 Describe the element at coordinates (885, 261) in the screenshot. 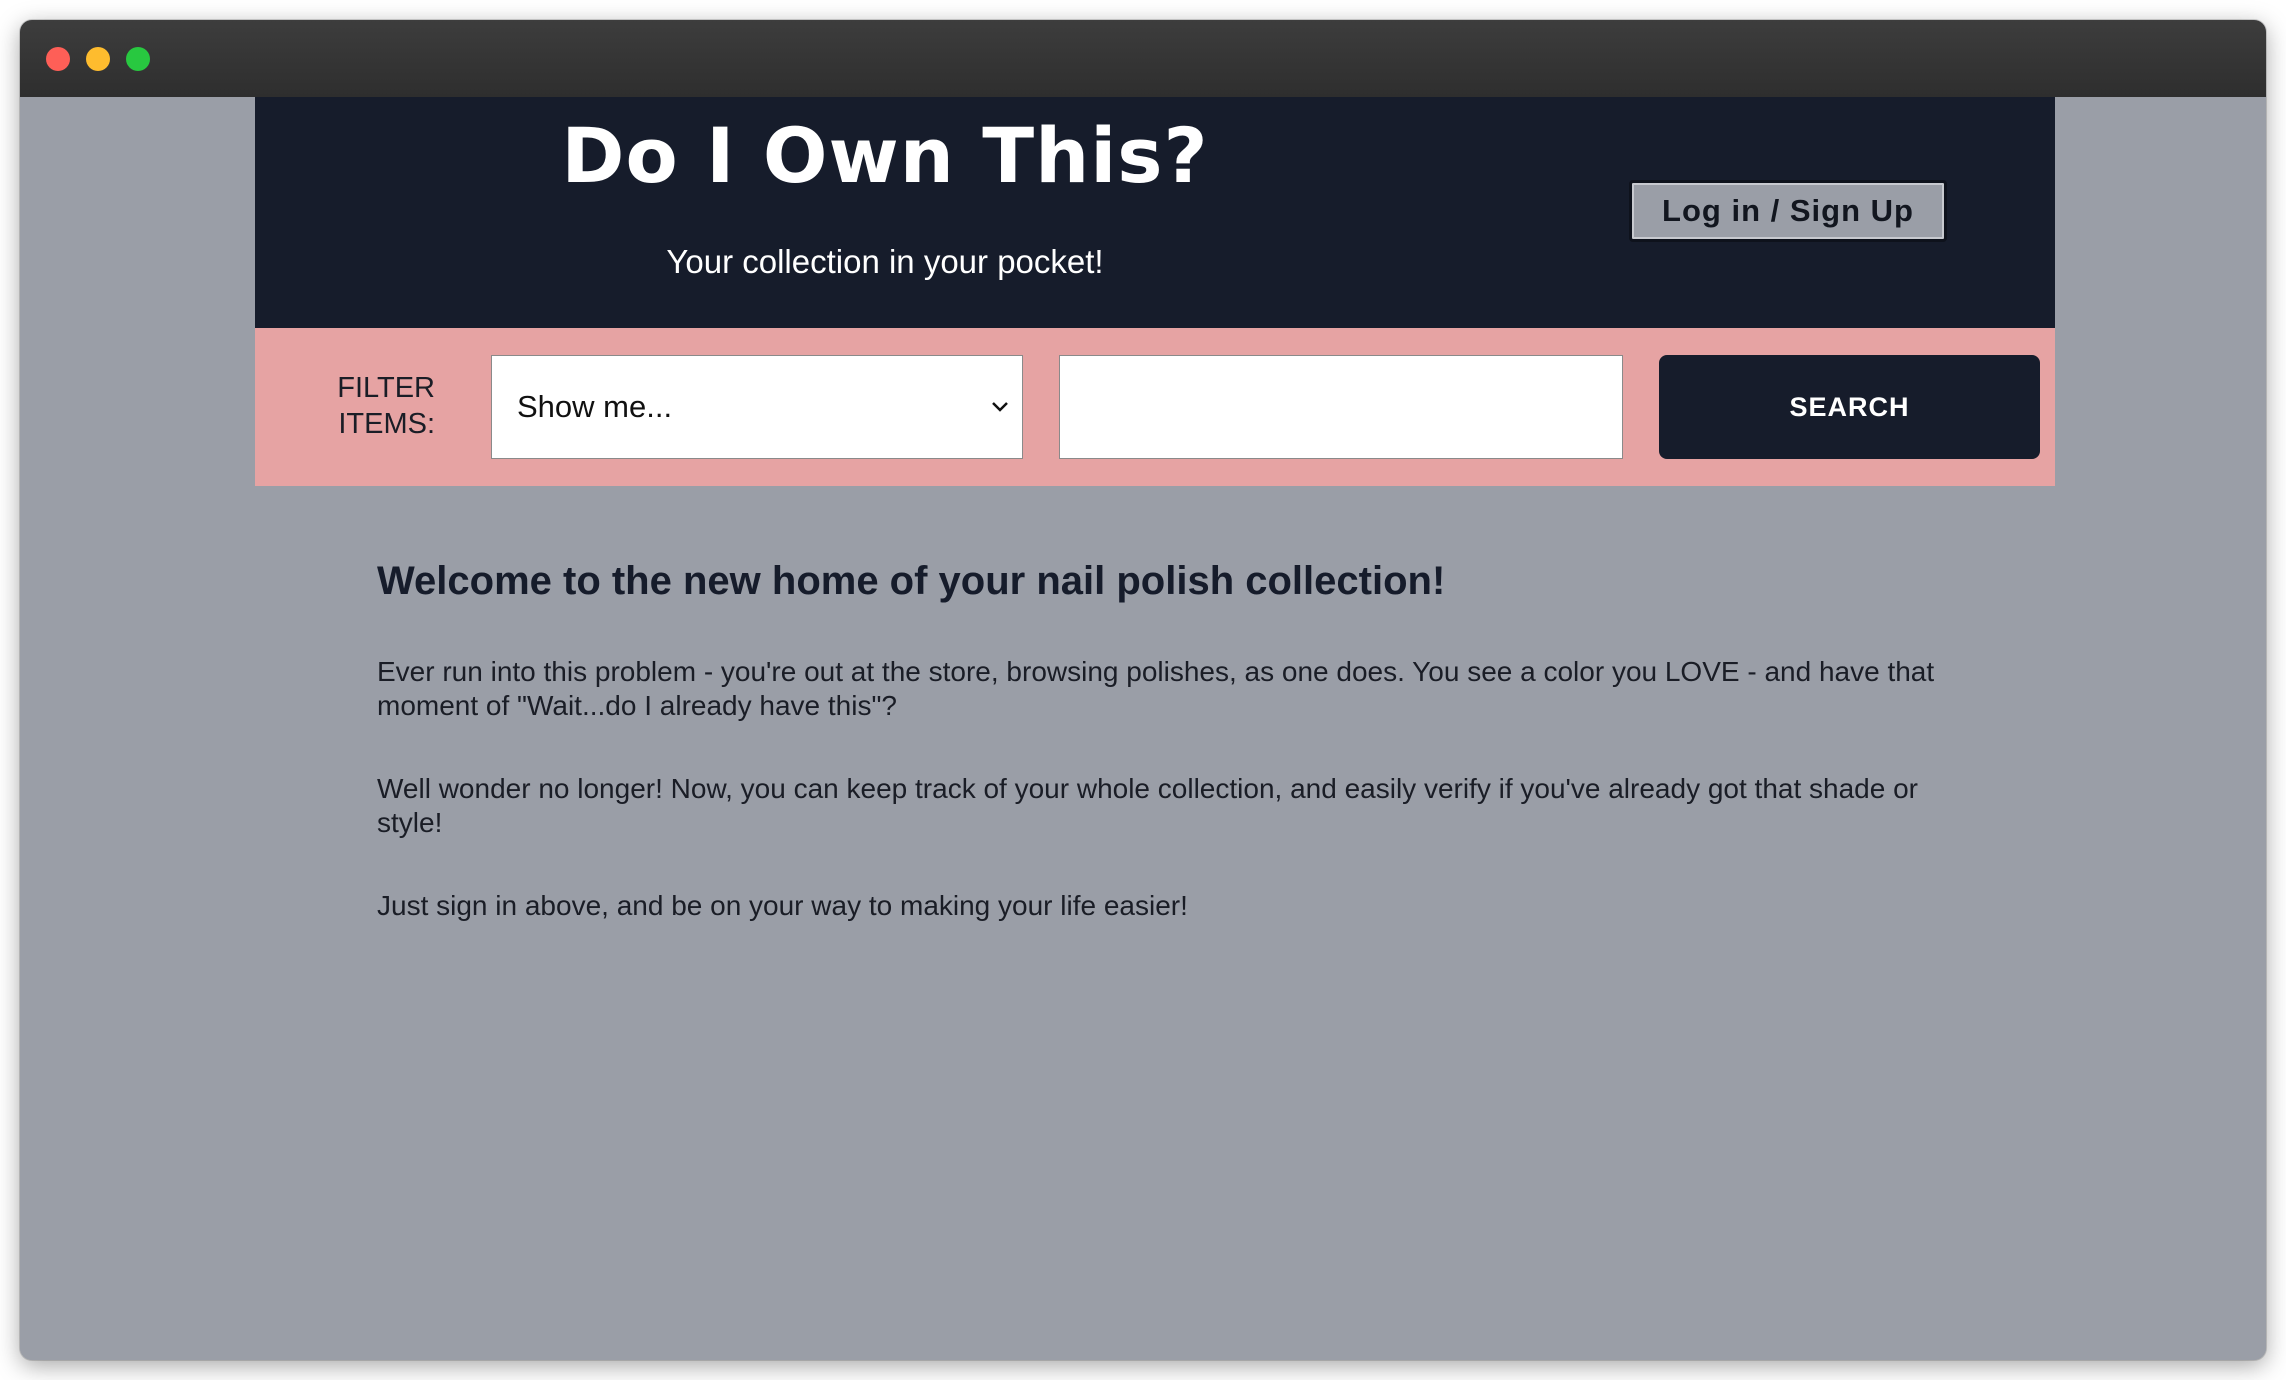

I see `site-subtitle: Your collection in your pocket!` at that location.